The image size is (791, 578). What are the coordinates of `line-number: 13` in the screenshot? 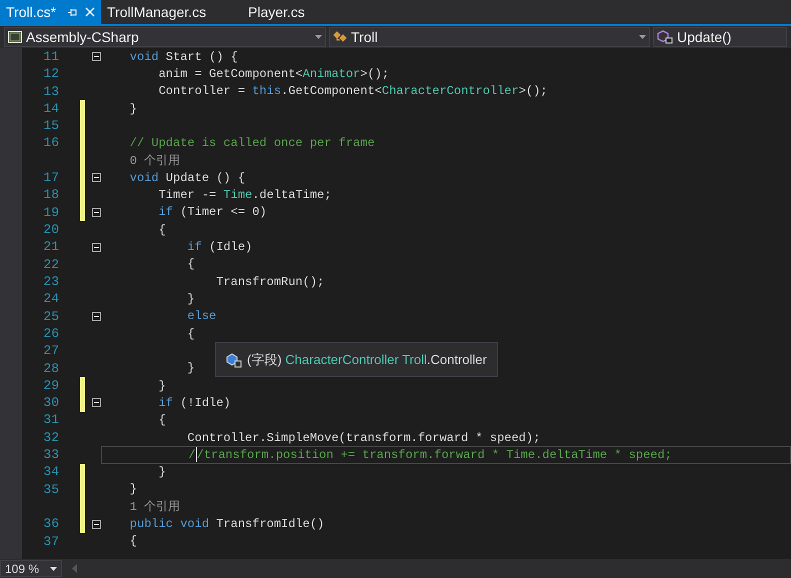 It's located at (50, 91).